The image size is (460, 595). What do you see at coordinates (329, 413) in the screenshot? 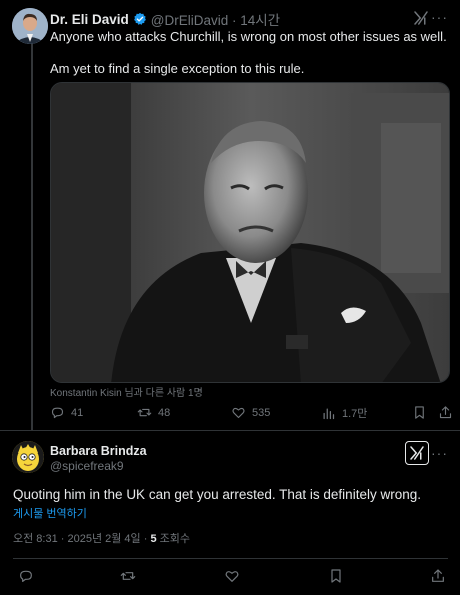
I see `views-icon` at bounding box center [329, 413].